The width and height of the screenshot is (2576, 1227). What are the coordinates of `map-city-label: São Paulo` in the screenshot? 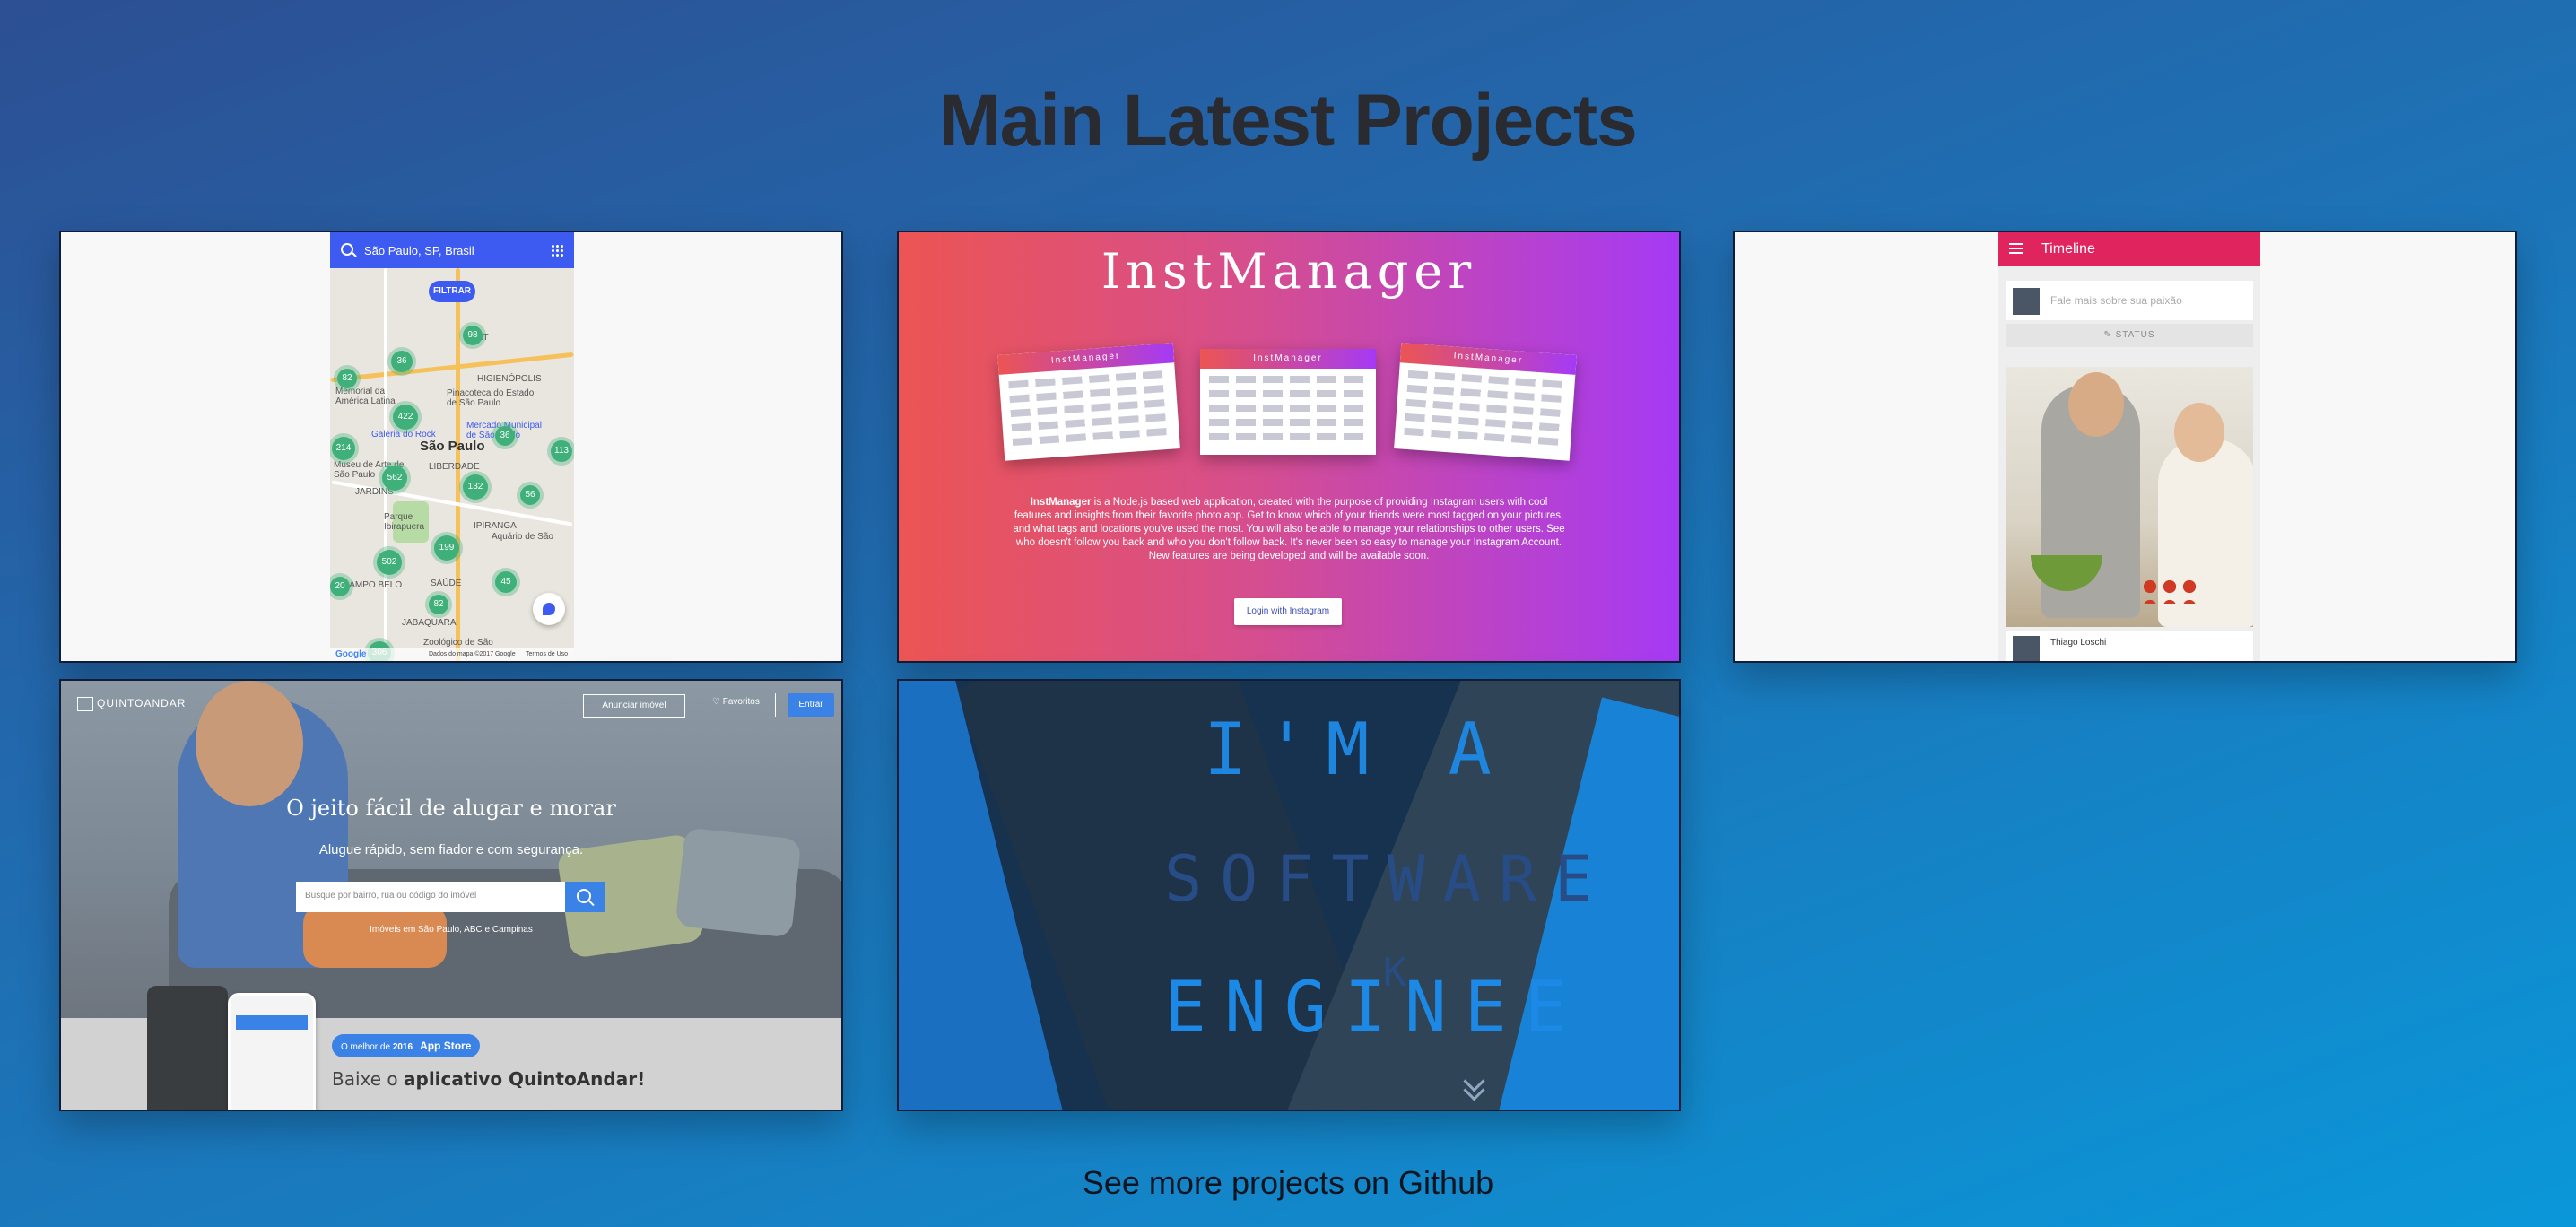 It's located at (452, 446).